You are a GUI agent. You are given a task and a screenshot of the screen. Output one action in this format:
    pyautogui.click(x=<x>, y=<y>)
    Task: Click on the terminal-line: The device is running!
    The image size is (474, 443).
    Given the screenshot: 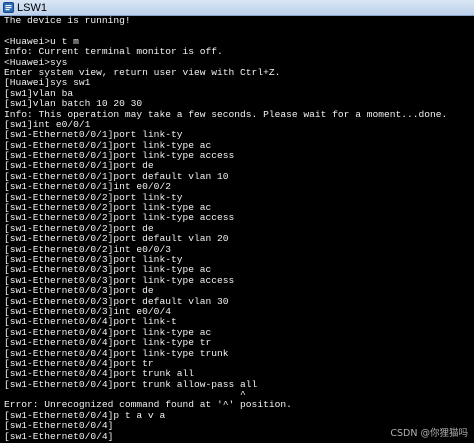 What is the action you would take?
    pyautogui.click(x=67, y=21)
    